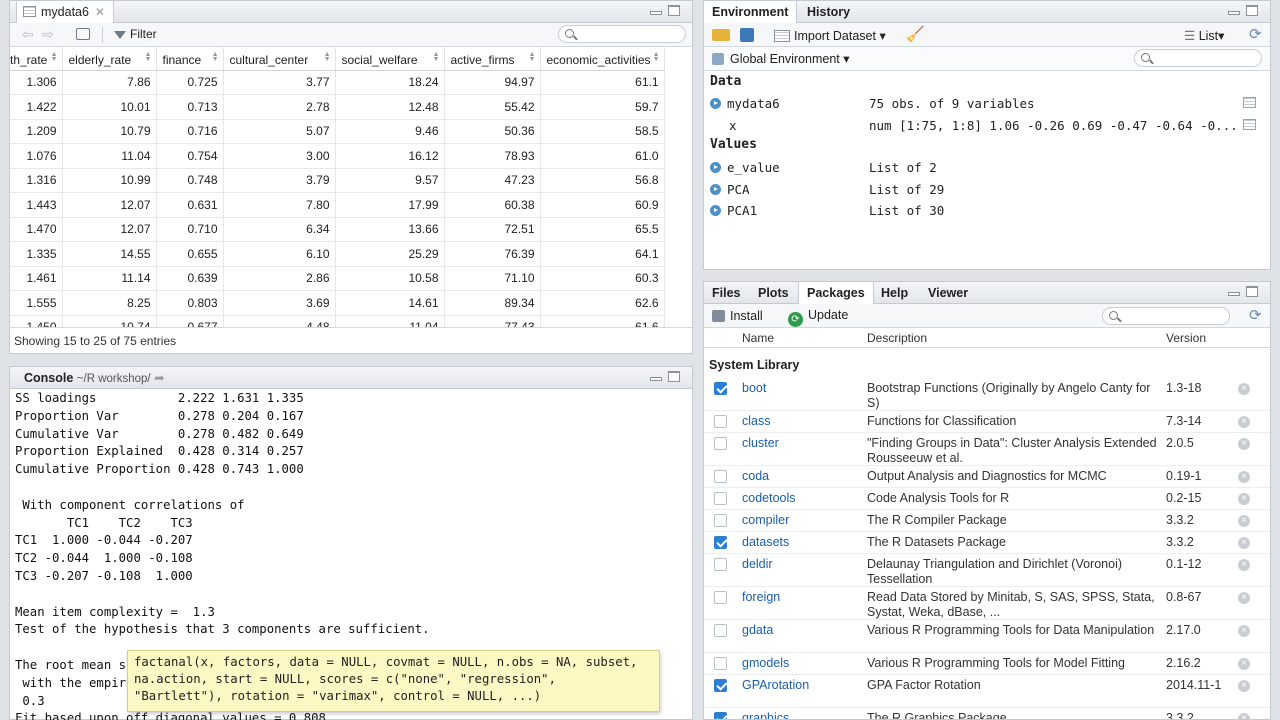 The width and height of the screenshot is (1280, 720). What do you see at coordinates (190, 229) in the screenshot?
I see `table-cell: 0.710` at bounding box center [190, 229].